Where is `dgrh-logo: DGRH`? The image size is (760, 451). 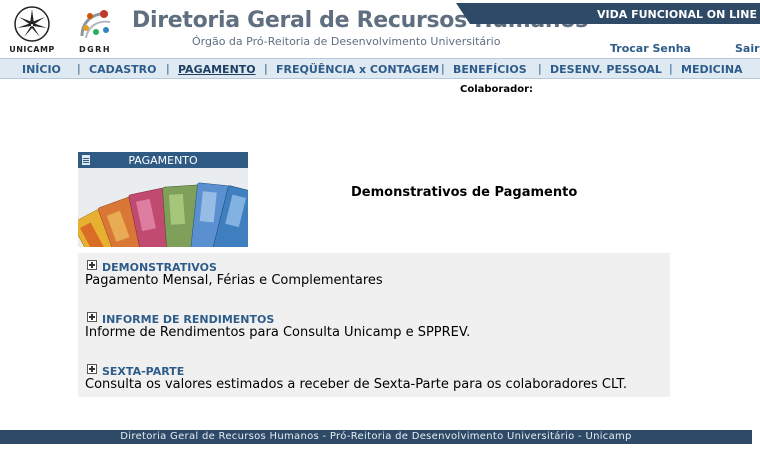 dgrh-logo: DGRH is located at coordinates (95, 30).